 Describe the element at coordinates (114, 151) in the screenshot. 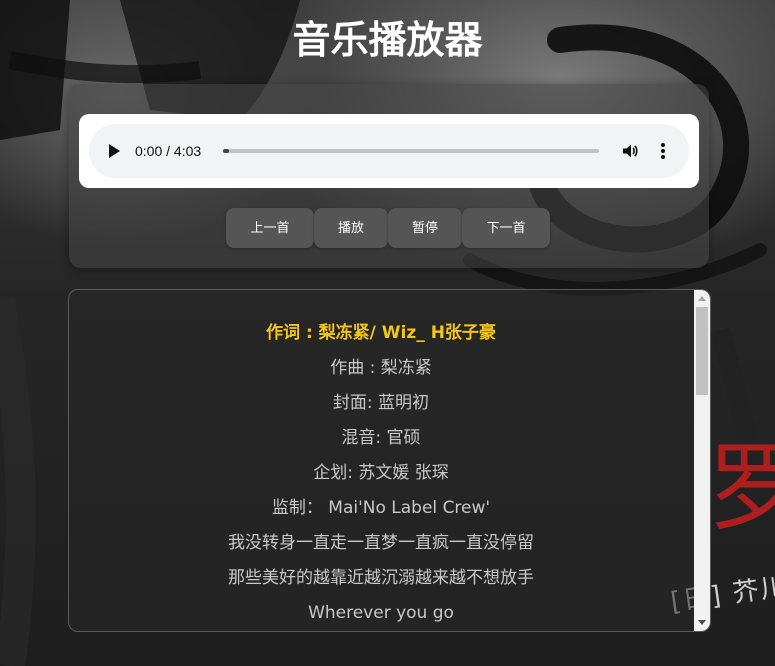

I see `play-icon` at that location.